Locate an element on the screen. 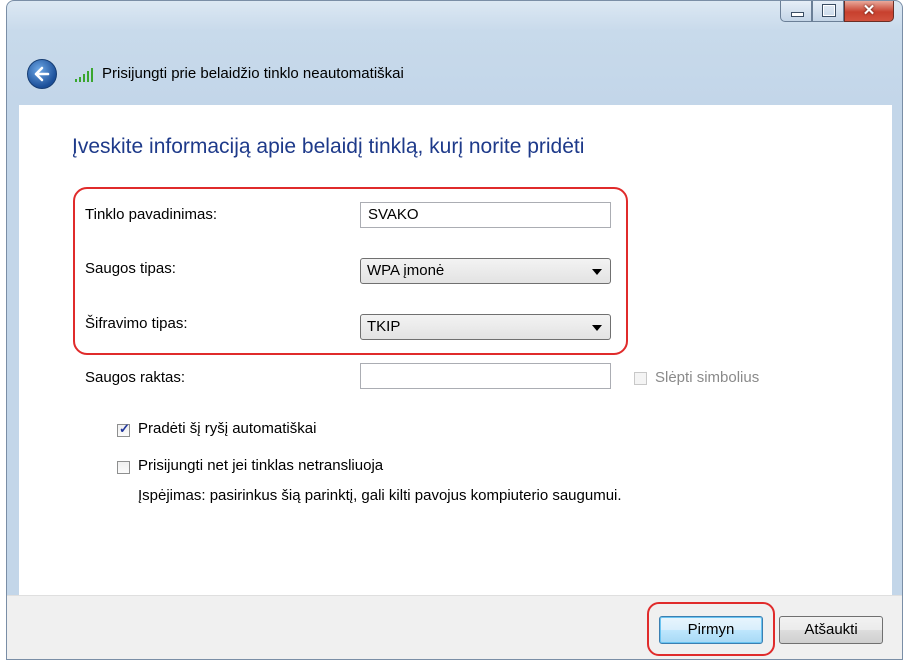 This screenshot has width=907, height=663. security-type-select: WPA įmonė is located at coordinates (485, 271).